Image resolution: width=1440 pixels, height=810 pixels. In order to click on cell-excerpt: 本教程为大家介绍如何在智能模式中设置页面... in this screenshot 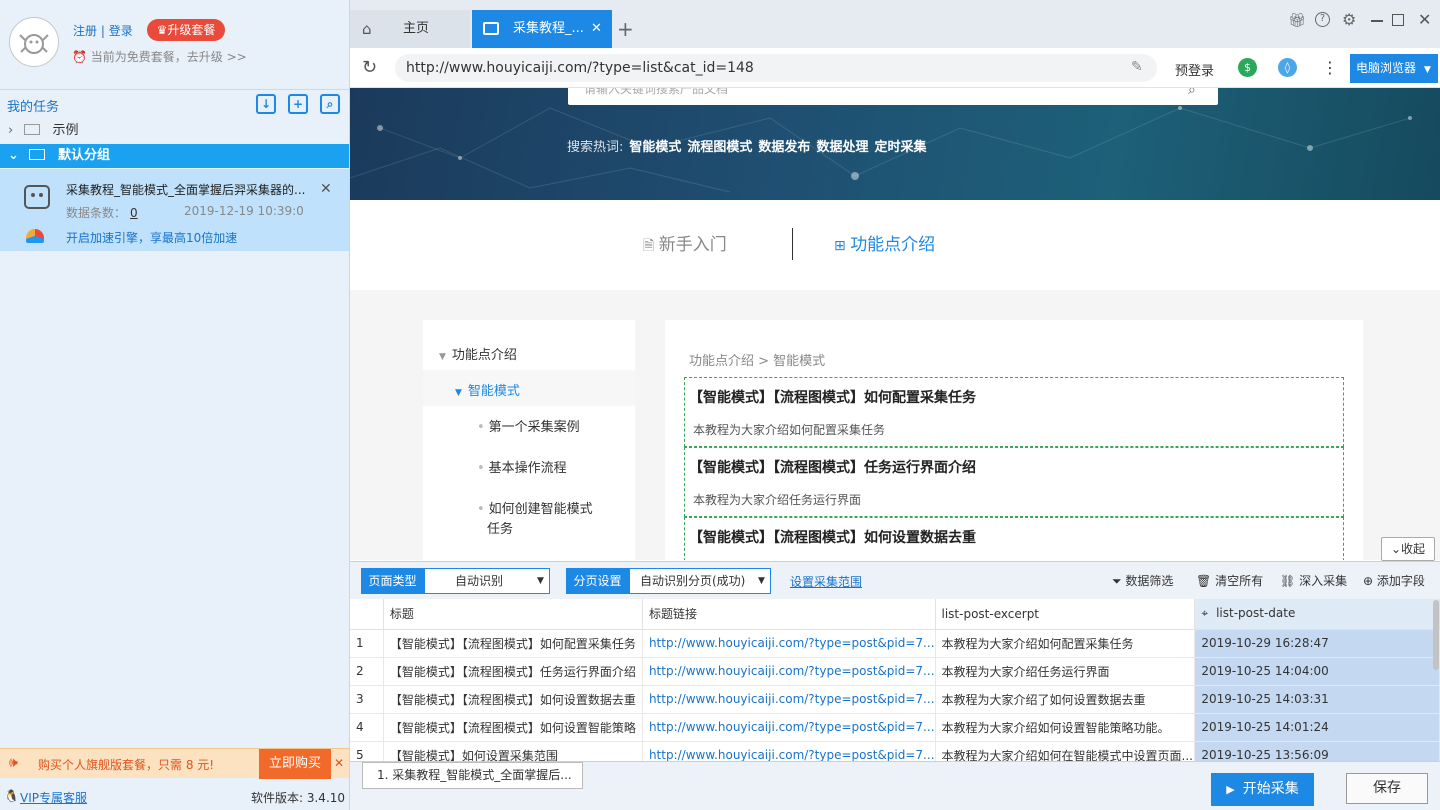, I will do `click(1065, 751)`.